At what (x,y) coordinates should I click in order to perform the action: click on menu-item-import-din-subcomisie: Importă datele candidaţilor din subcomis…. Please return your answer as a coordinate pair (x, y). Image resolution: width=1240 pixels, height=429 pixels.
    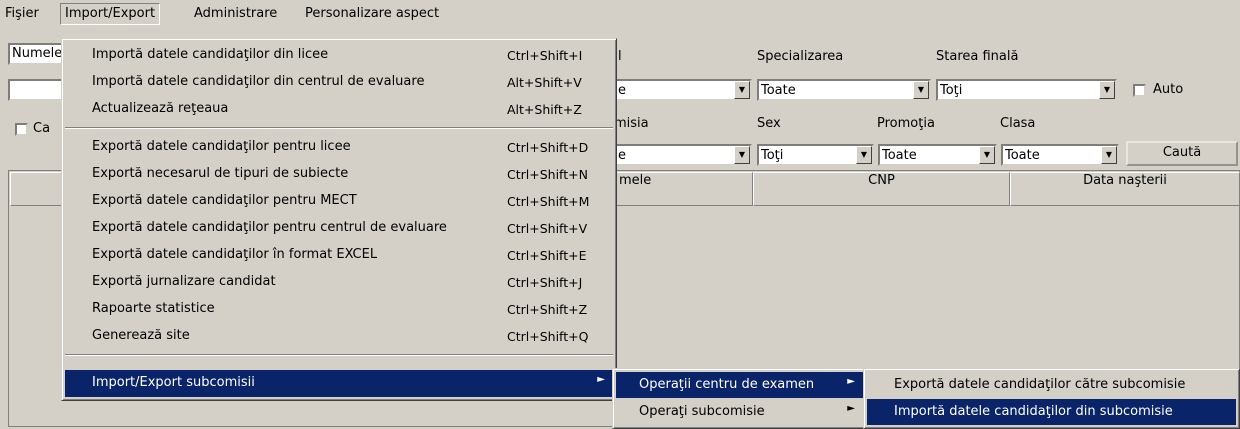
    Looking at the image, I should click on (1051, 412).